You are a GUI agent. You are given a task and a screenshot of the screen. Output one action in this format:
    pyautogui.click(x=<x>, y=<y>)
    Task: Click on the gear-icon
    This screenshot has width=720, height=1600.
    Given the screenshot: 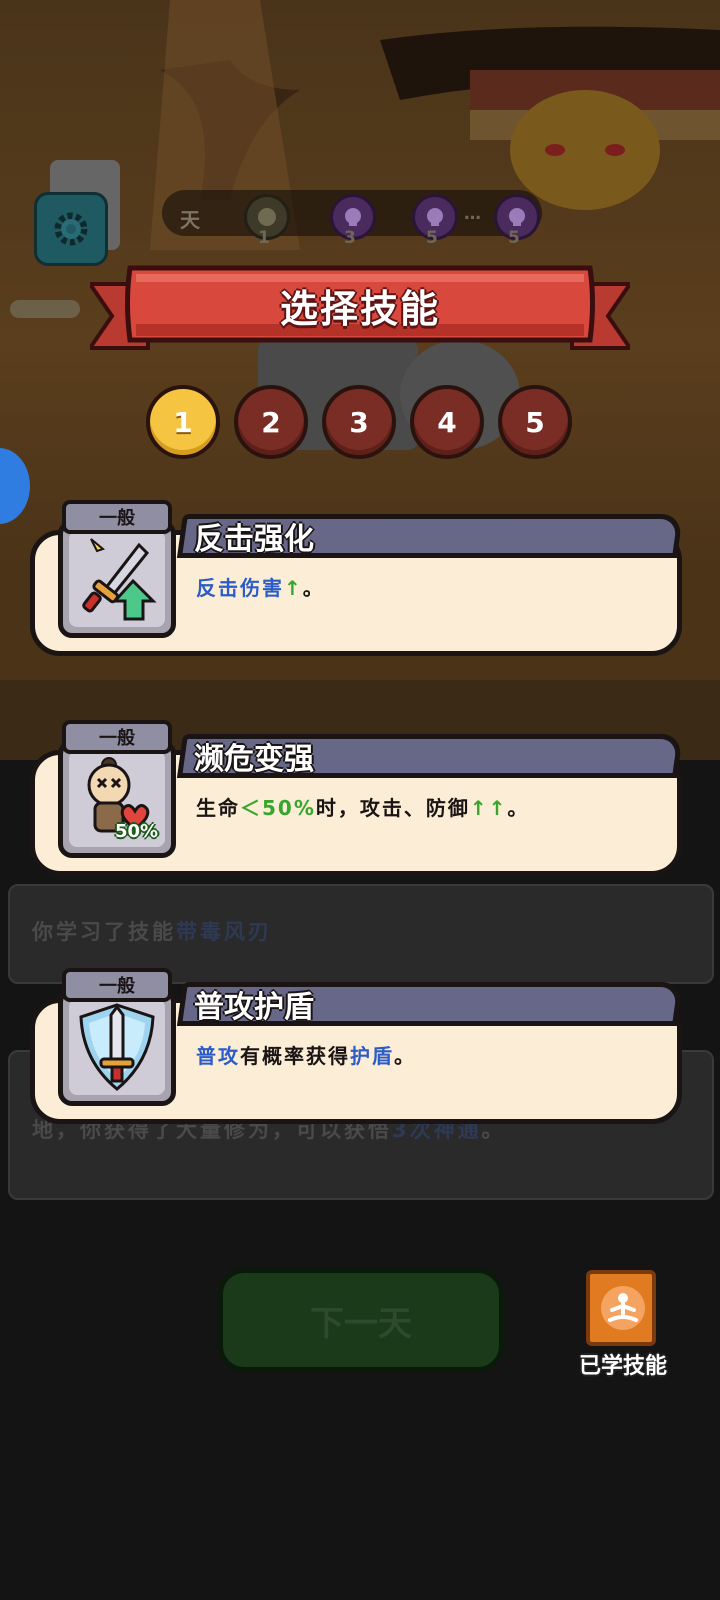 What is the action you would take?
    pyautogui.click(x=71, y=229)
    